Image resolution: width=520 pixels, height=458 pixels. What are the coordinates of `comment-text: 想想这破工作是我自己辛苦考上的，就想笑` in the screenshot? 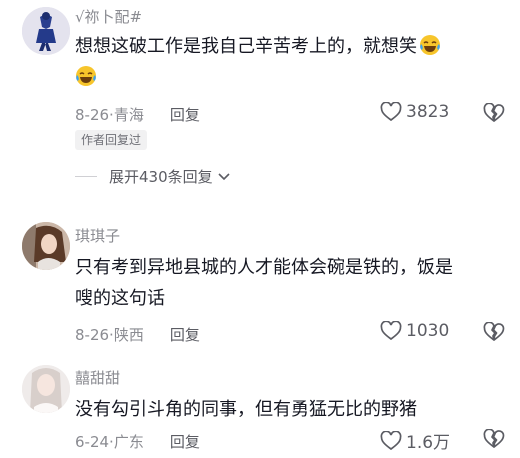 It's located at (287, 46).